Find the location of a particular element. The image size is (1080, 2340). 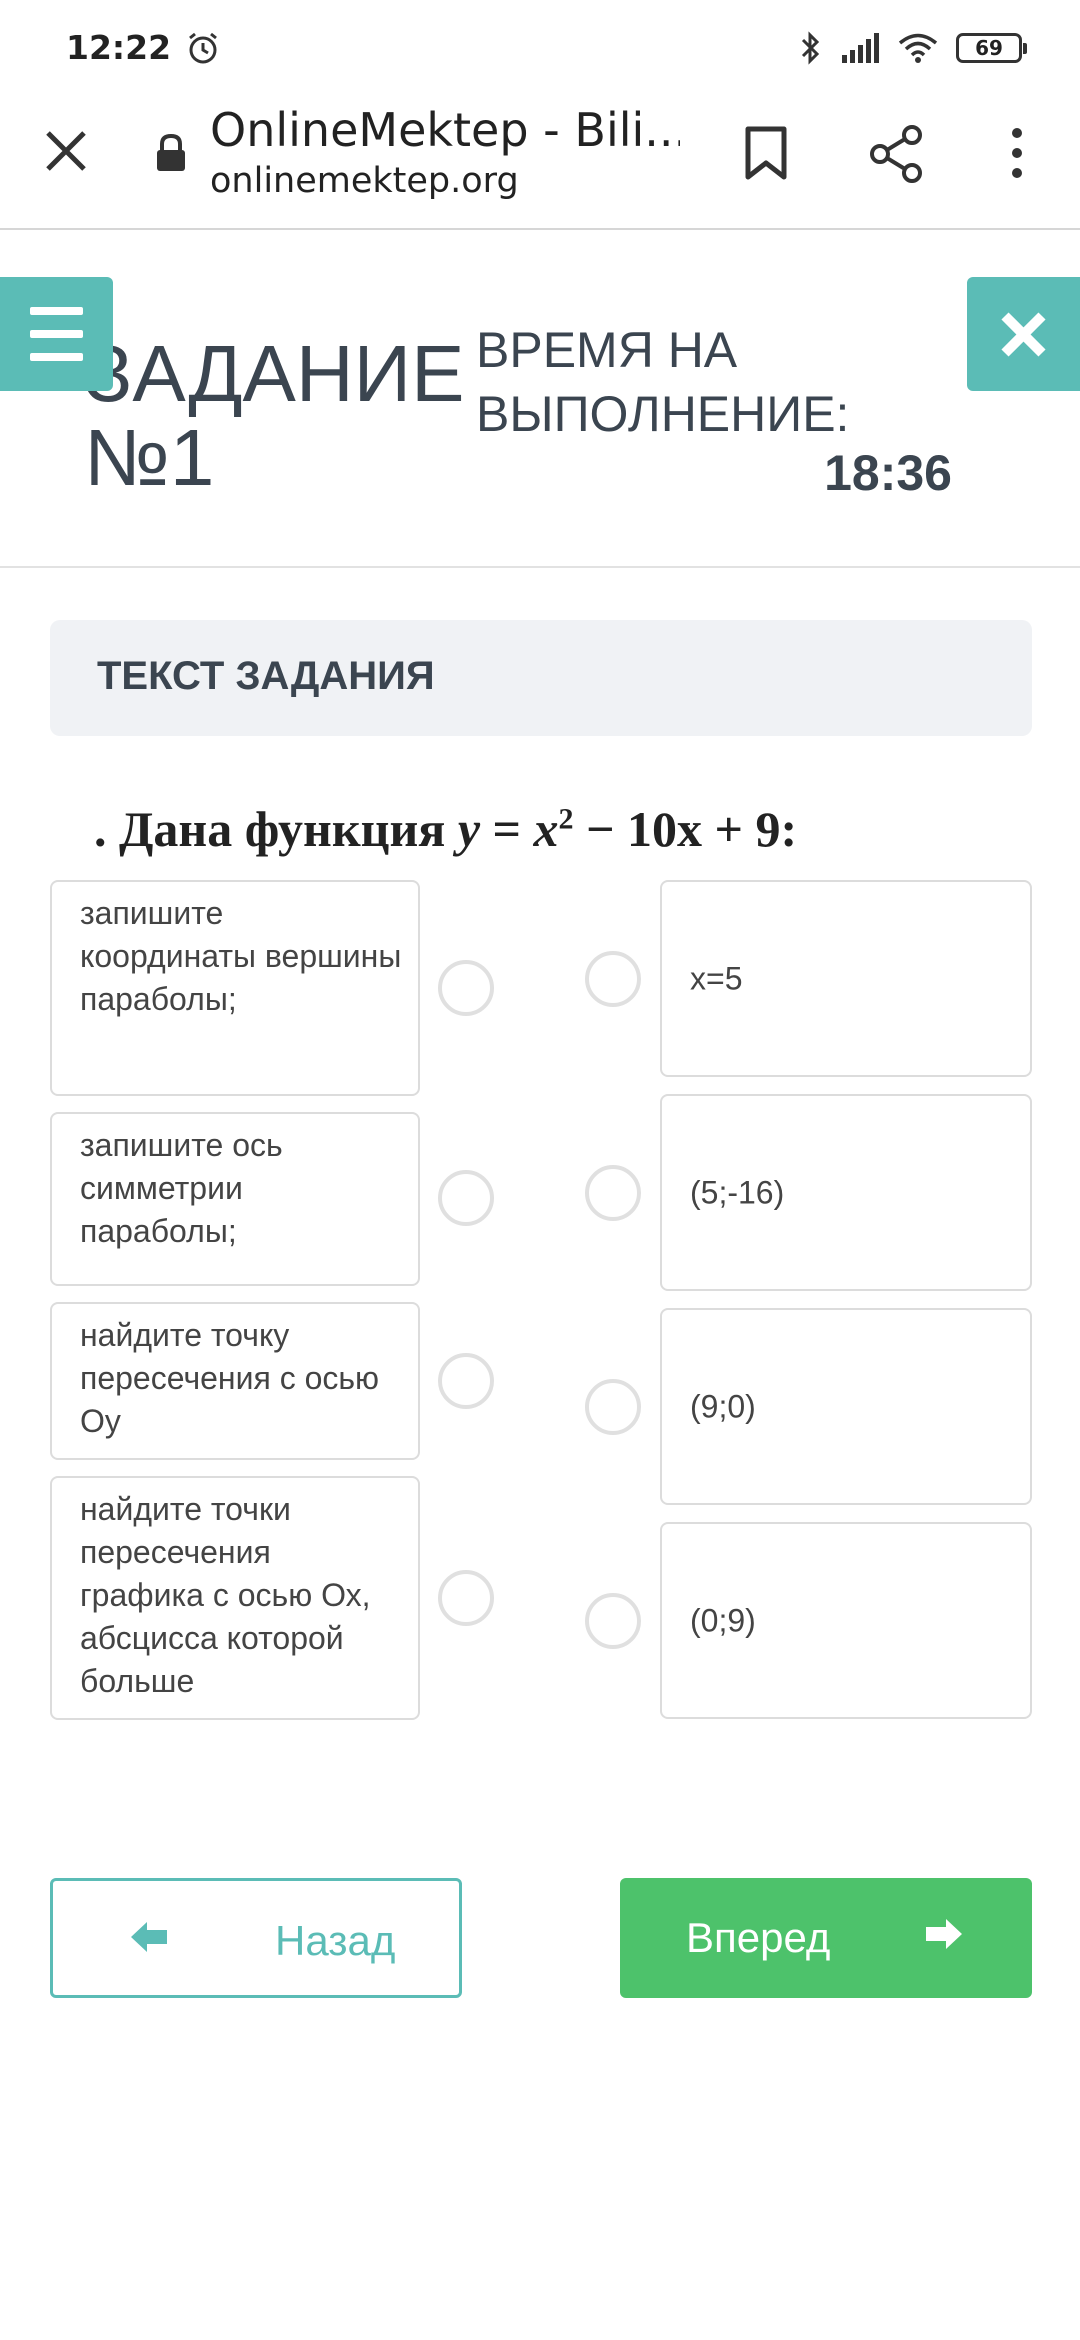

hamburger-icon is located at coordinates (56, 334).